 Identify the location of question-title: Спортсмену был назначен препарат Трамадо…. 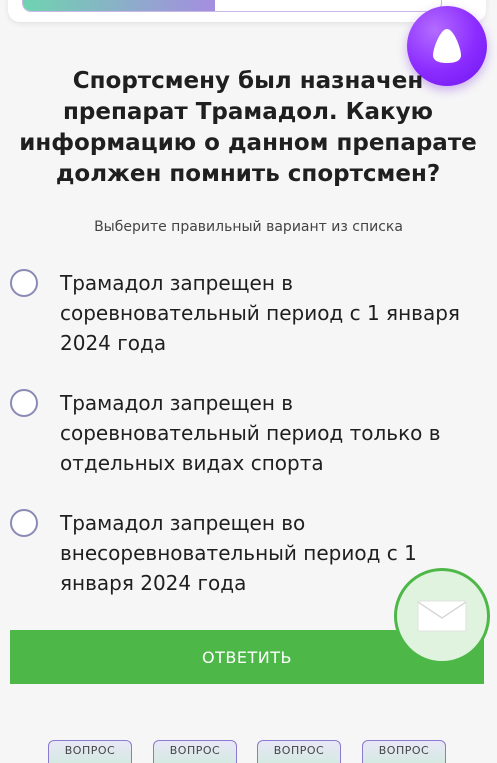
(248, 127).